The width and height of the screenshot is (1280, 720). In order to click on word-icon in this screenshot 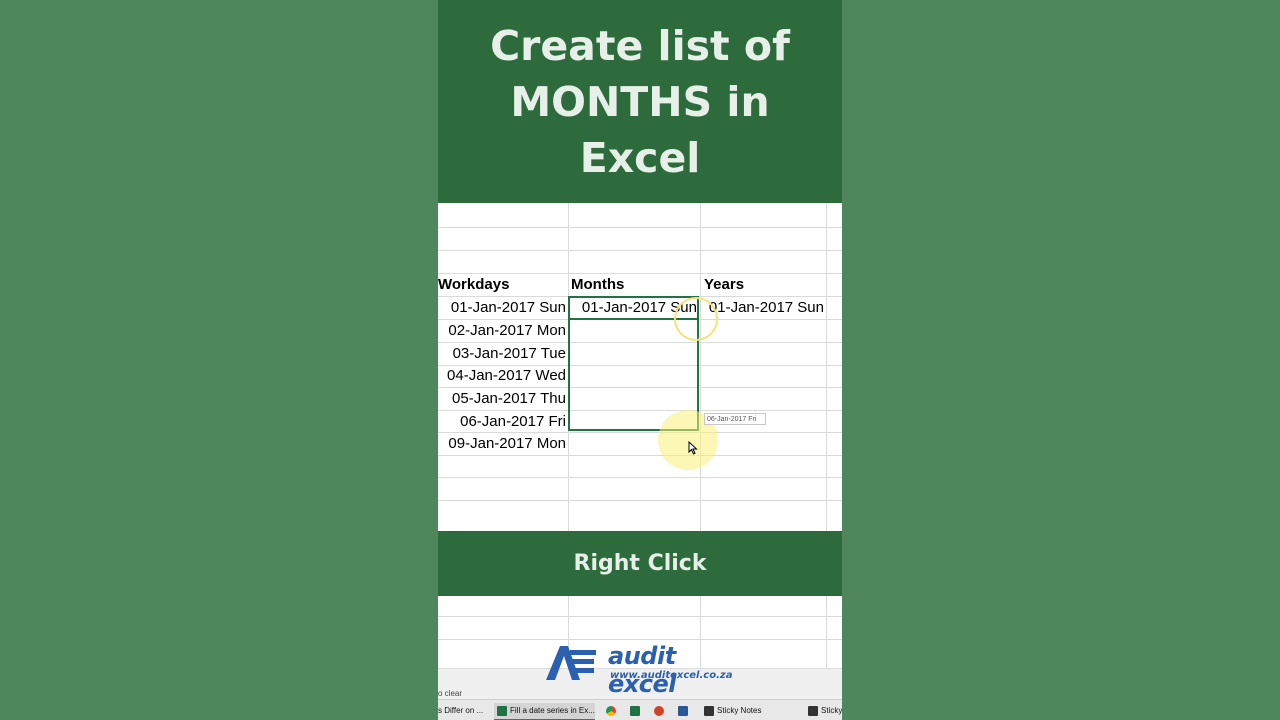, I will do `click(683, 711)`.